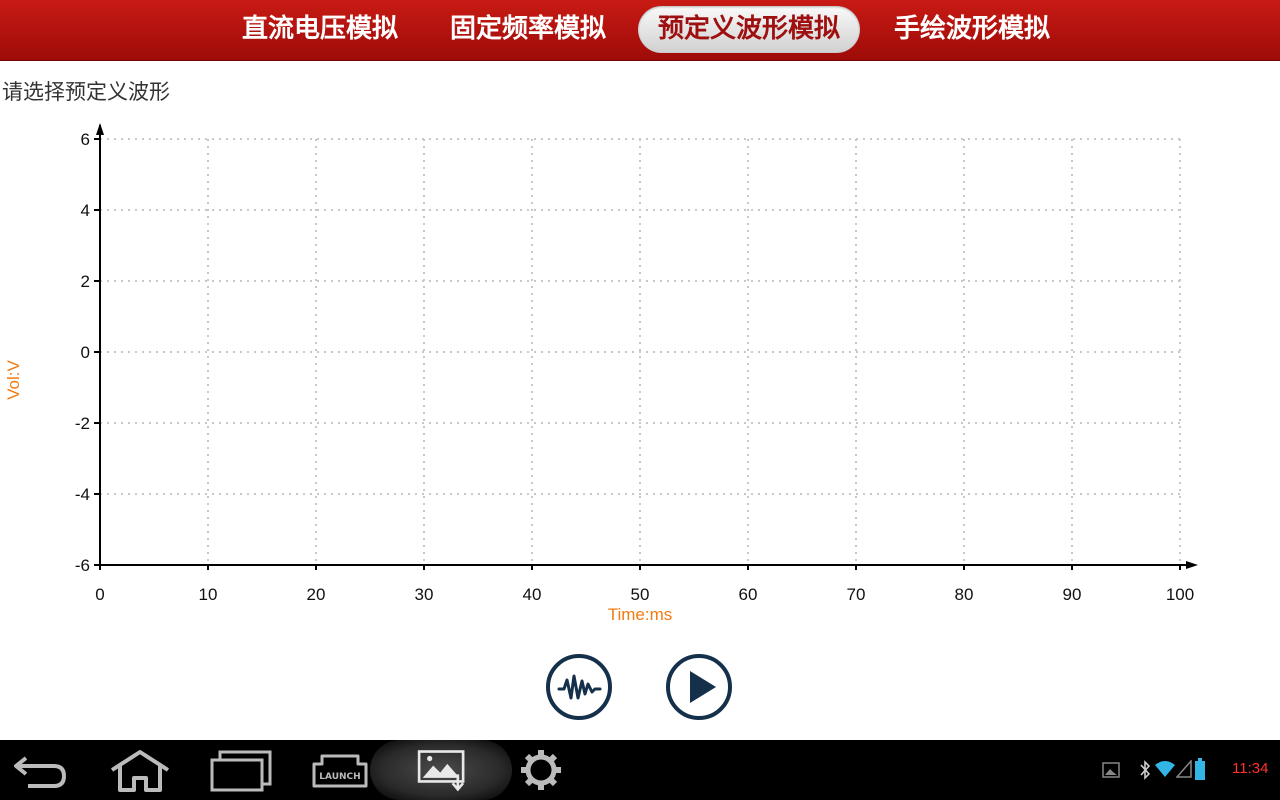  I want to click on play-icon, so click(699, 687).